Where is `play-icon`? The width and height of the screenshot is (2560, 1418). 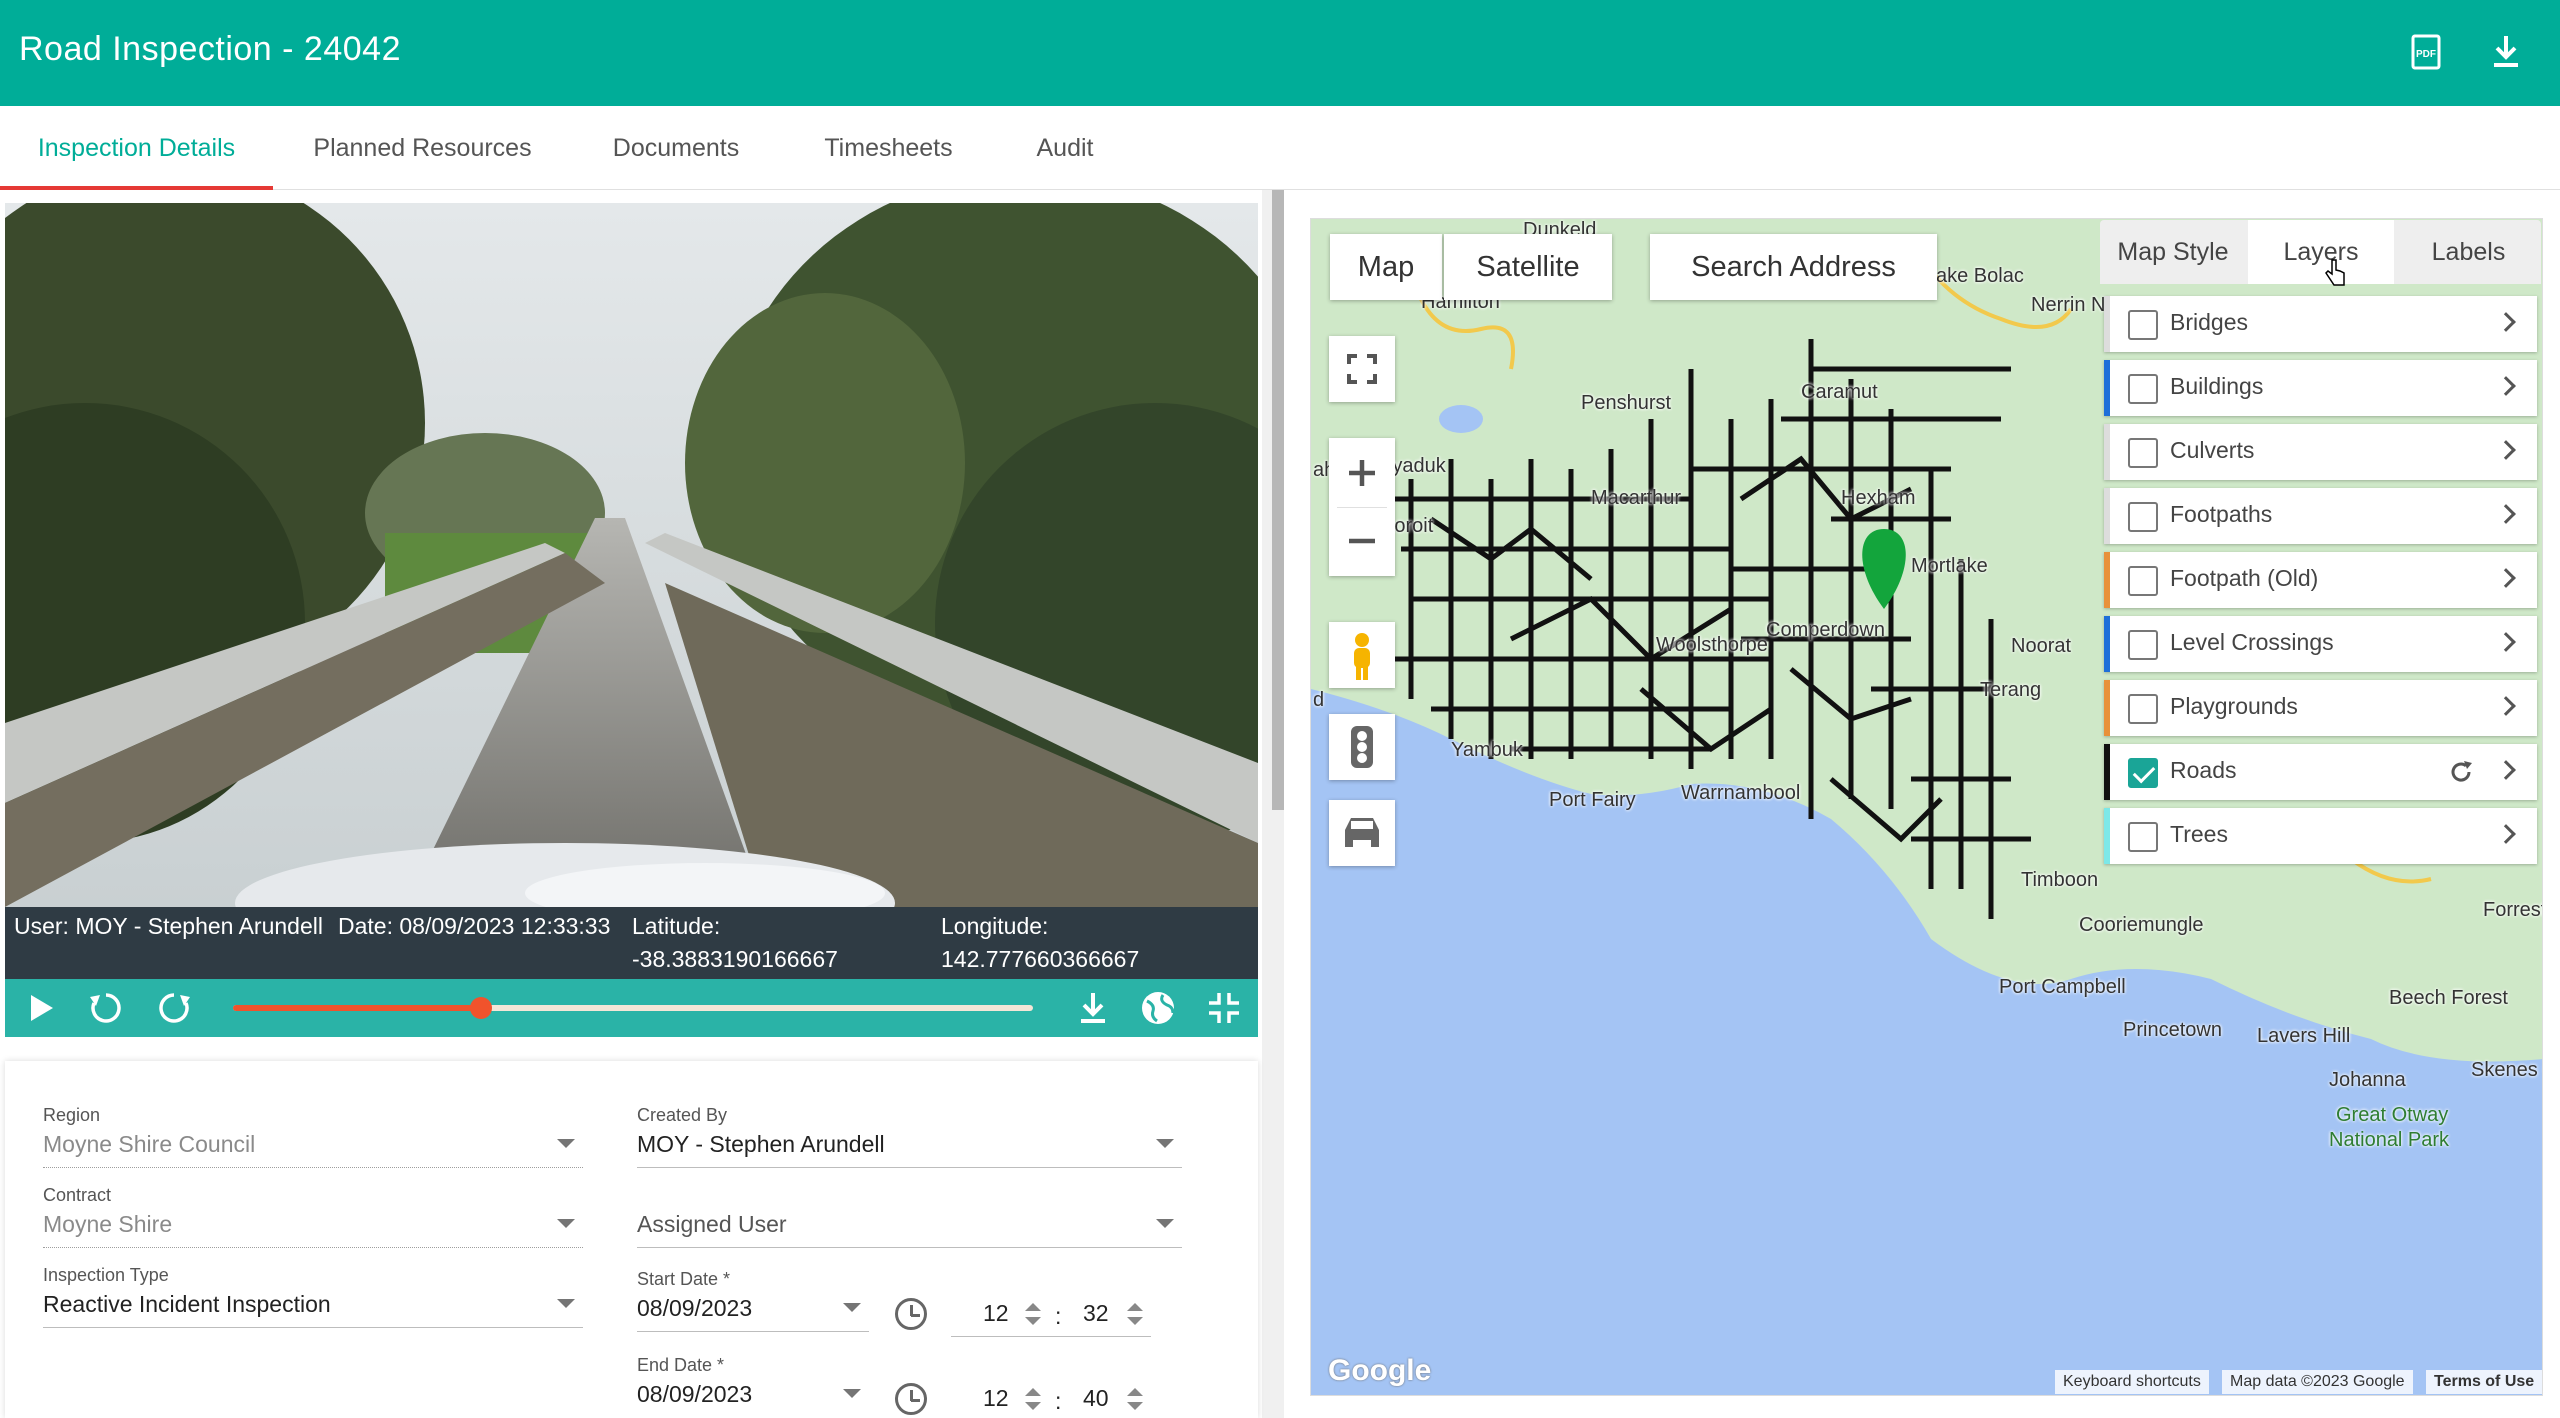 play-icon is located at coordinates (40, 1008).